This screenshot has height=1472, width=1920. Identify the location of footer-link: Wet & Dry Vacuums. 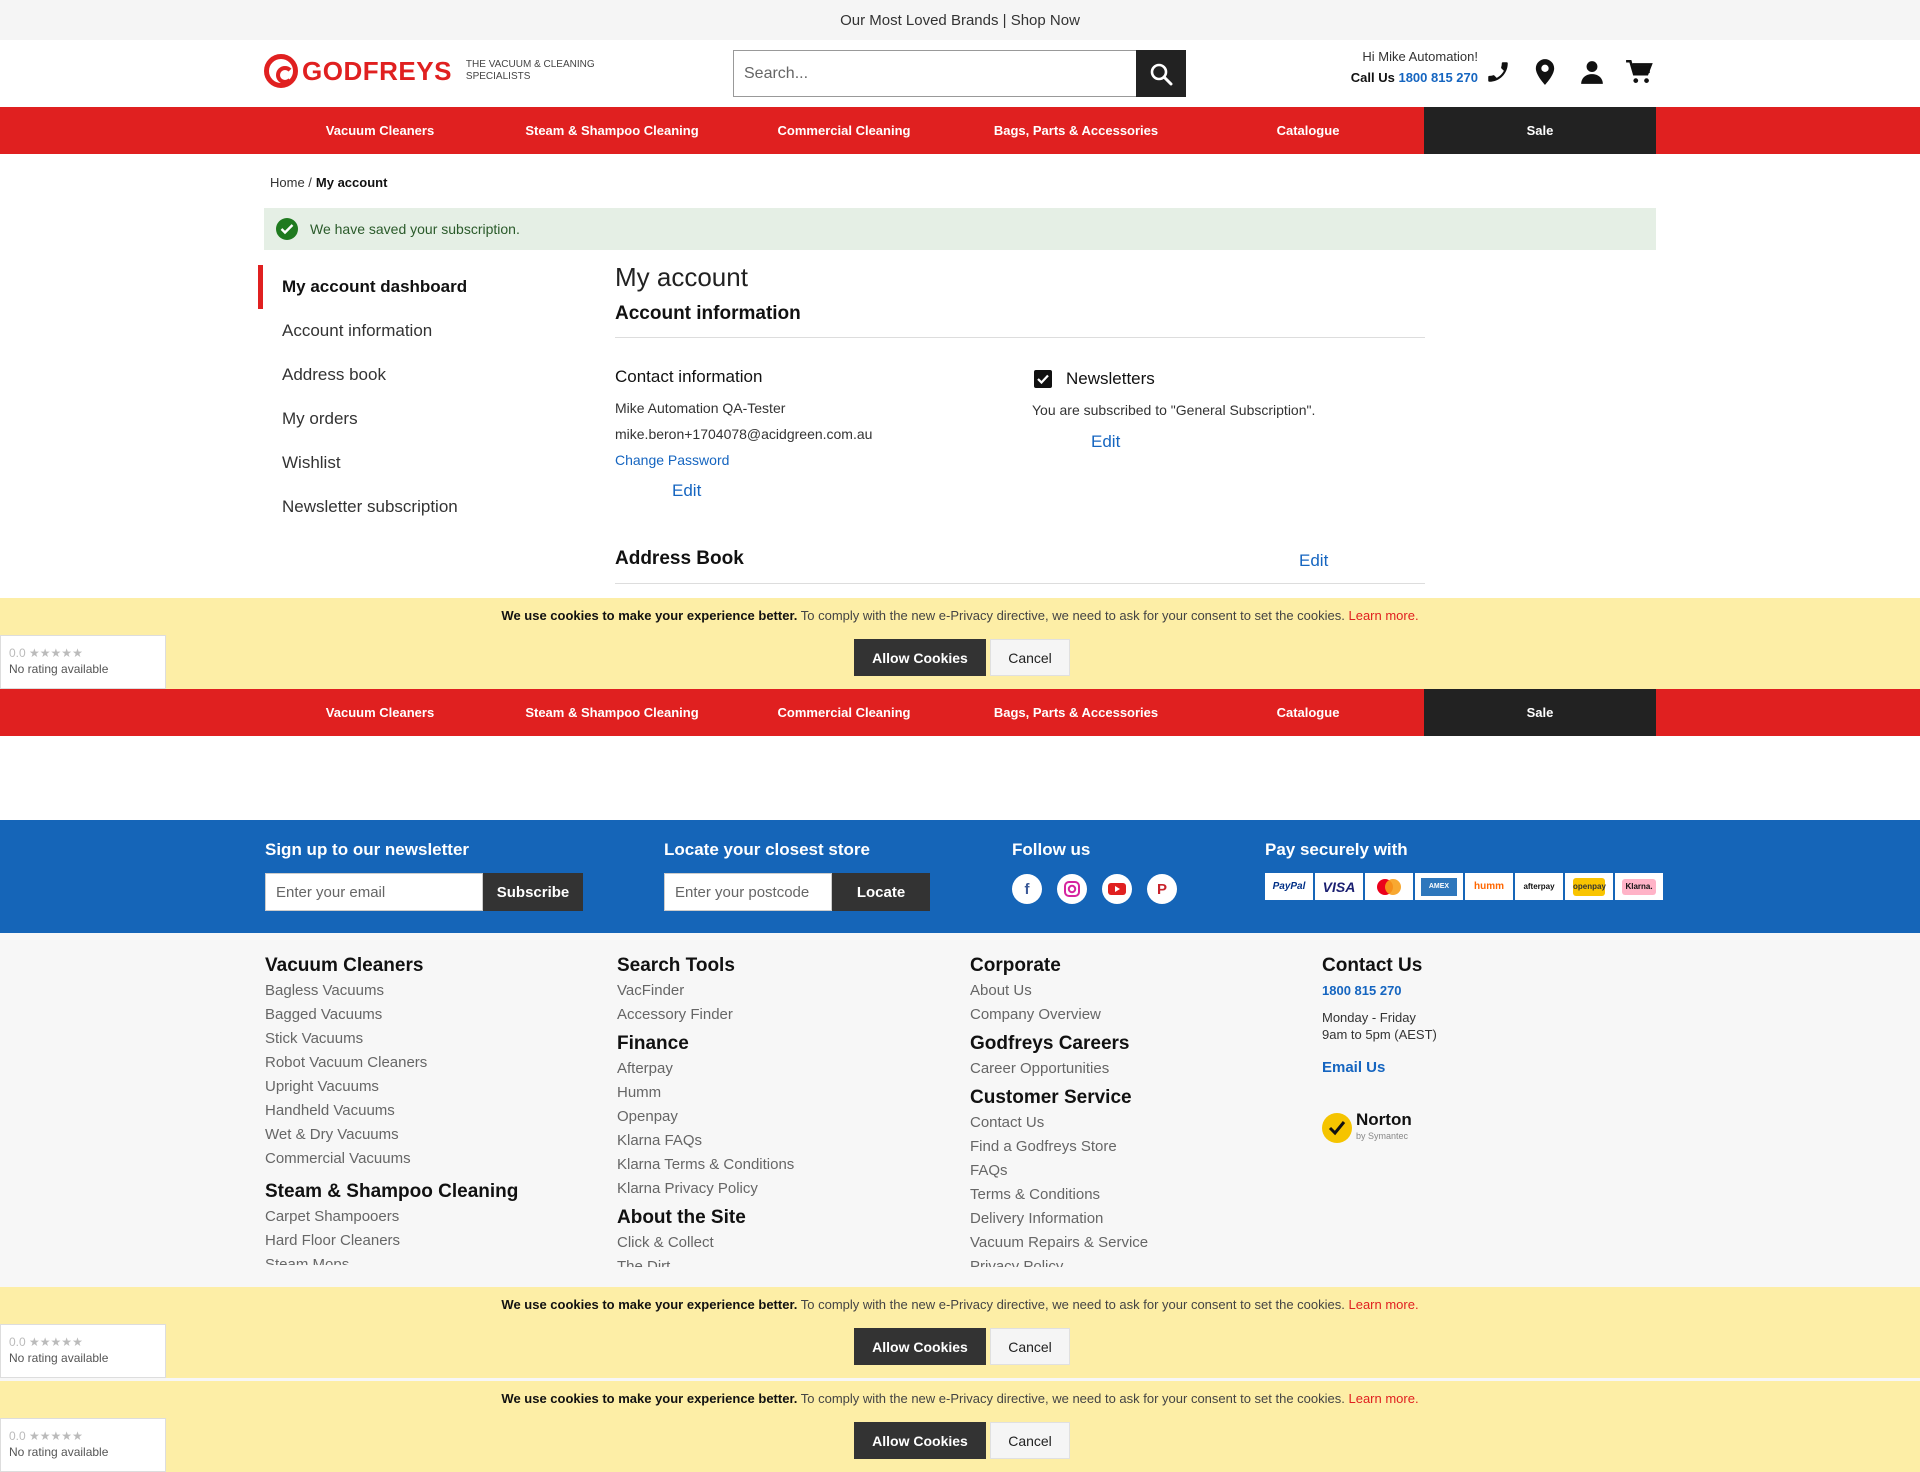
(391, 1135).